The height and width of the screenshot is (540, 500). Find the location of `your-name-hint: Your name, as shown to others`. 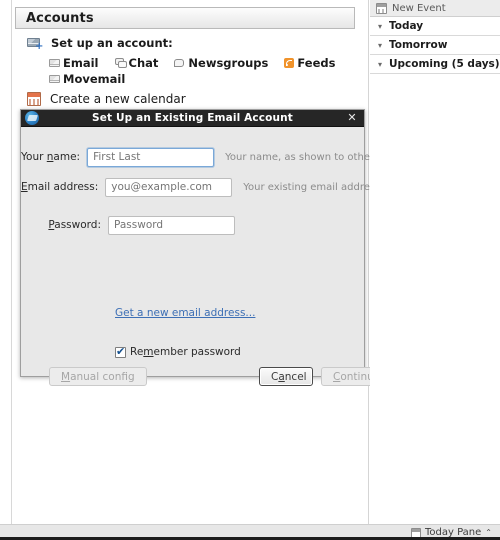

your-name-hint: Your name, as shown to others is located at coordinates (302, 157).